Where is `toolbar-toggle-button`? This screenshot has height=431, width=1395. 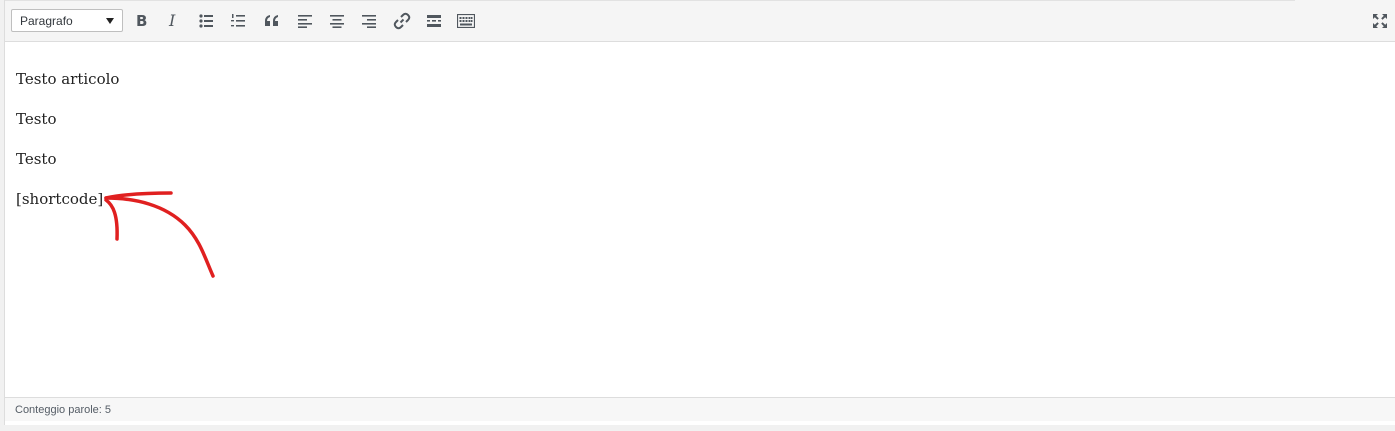 toolbar-toggle-button is located at coordinates (466, 21).